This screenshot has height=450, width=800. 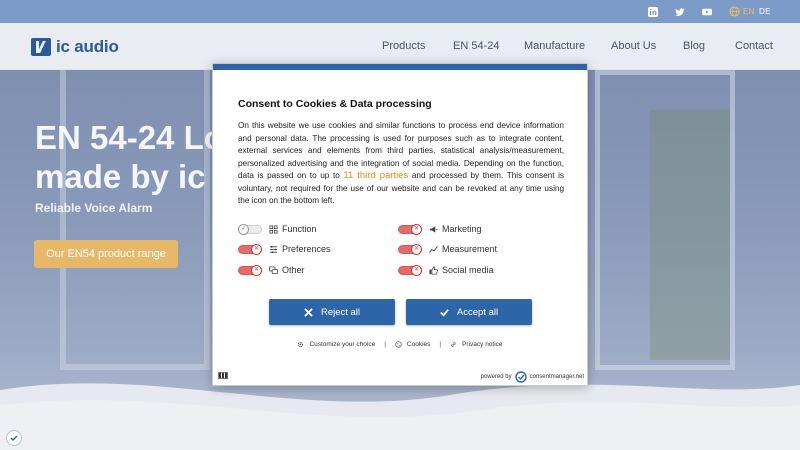 I want to click on hero-title: EN 54-24 Lou made by ic a, so click(x=135, y=157).